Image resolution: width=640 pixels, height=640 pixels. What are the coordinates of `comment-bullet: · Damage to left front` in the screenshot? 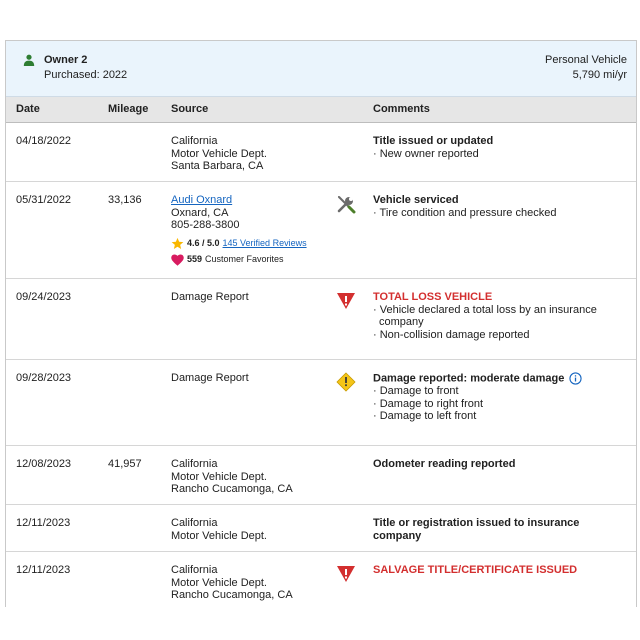 It's located at (425, 416).